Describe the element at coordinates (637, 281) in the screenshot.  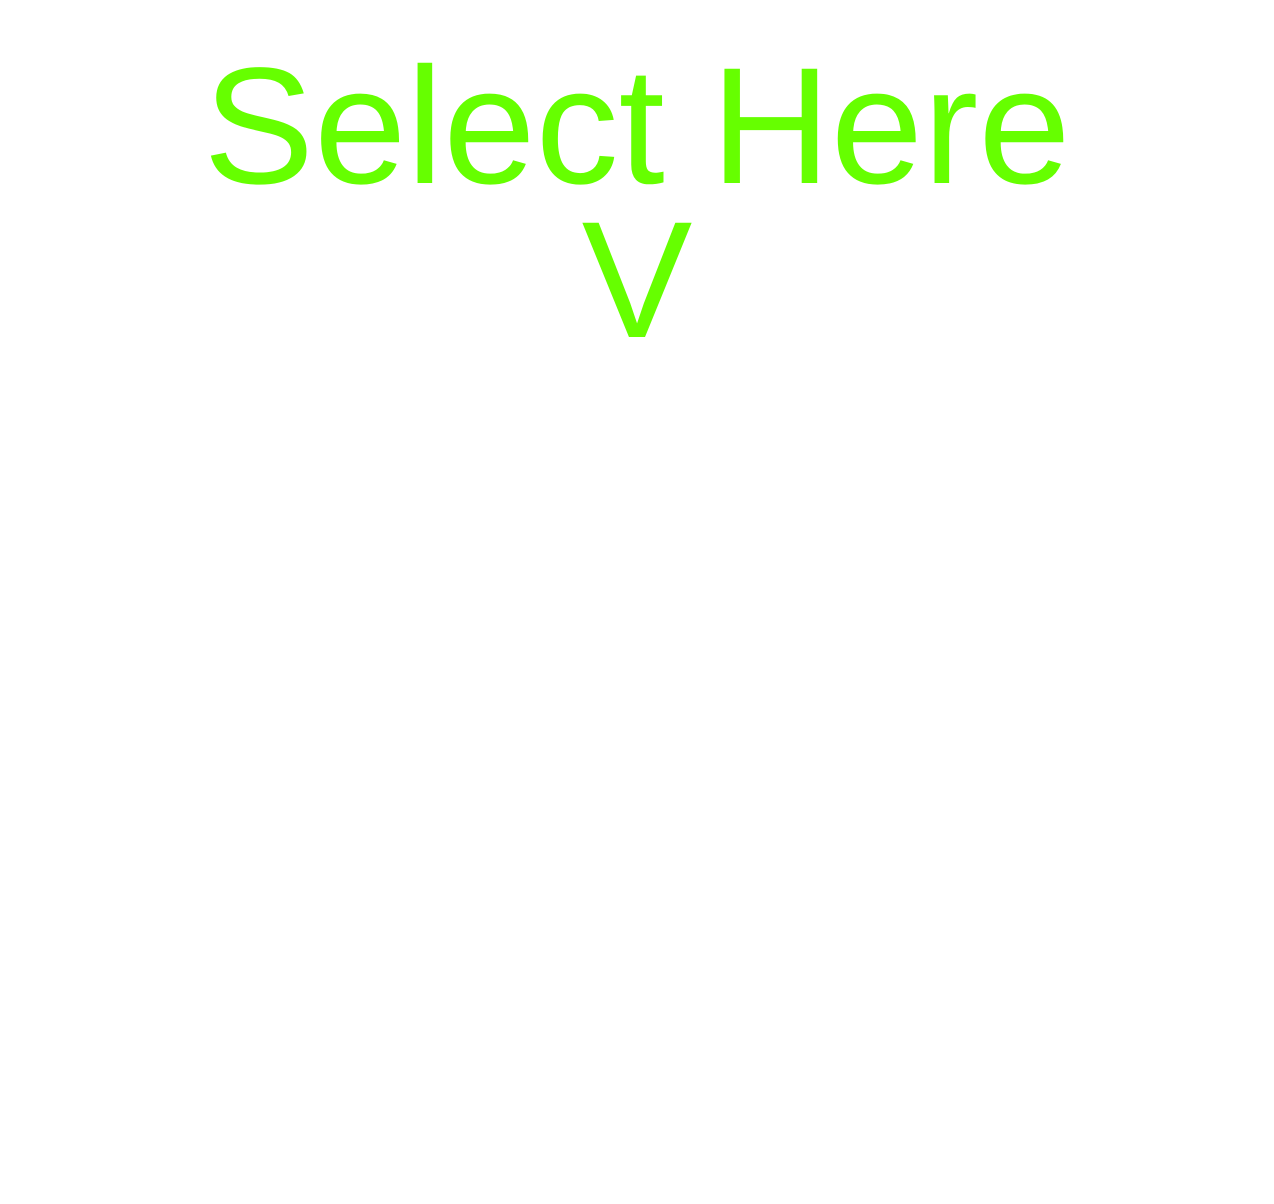
I see `chevron-down-icon: V` at that location.